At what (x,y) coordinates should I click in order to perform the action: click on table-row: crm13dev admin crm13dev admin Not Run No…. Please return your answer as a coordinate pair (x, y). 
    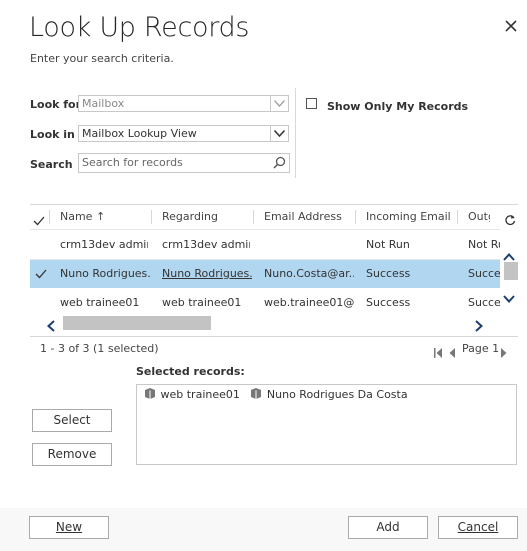
    Looking at the image, I should click on (265, 245).